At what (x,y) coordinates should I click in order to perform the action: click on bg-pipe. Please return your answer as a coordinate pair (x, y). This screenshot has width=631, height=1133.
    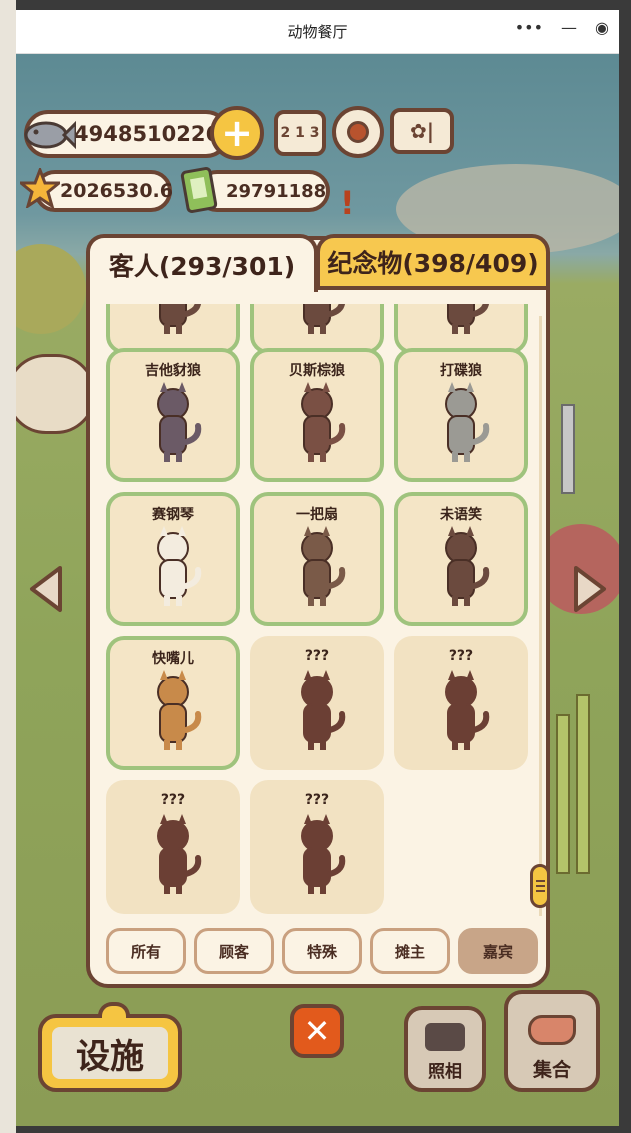
    Looking at the image, I should click on (568, 449).